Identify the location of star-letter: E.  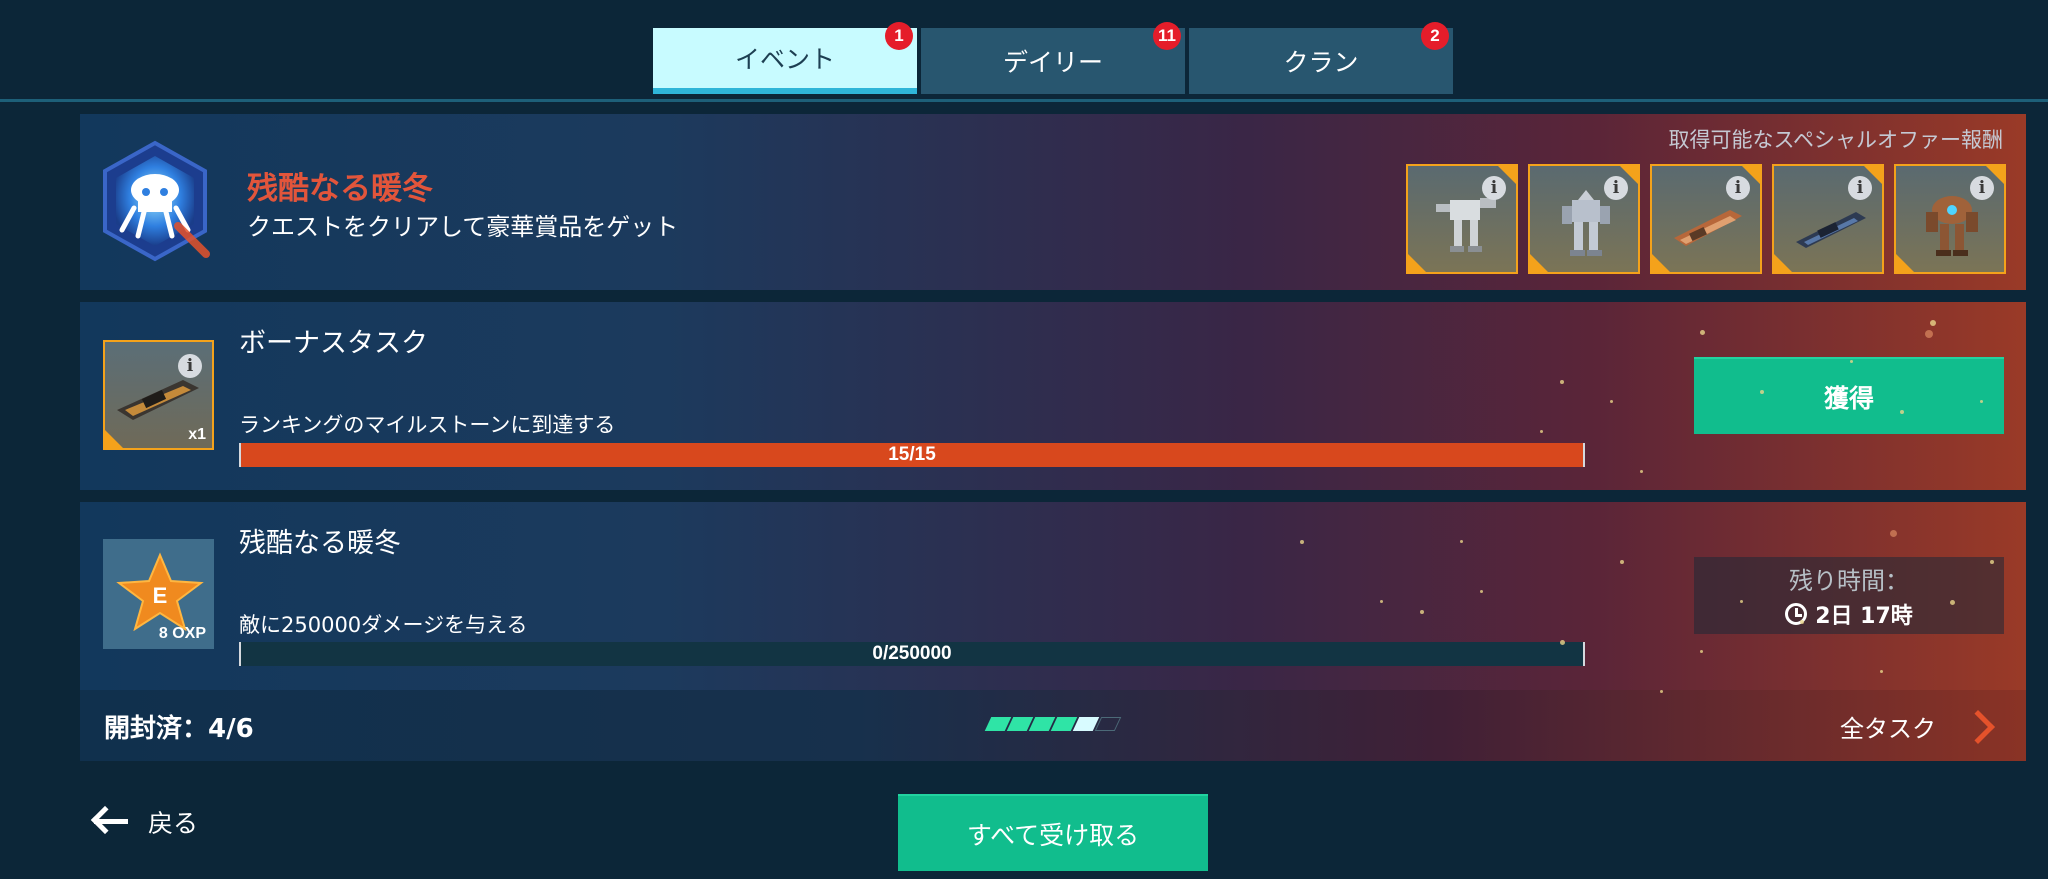
(160, 595).